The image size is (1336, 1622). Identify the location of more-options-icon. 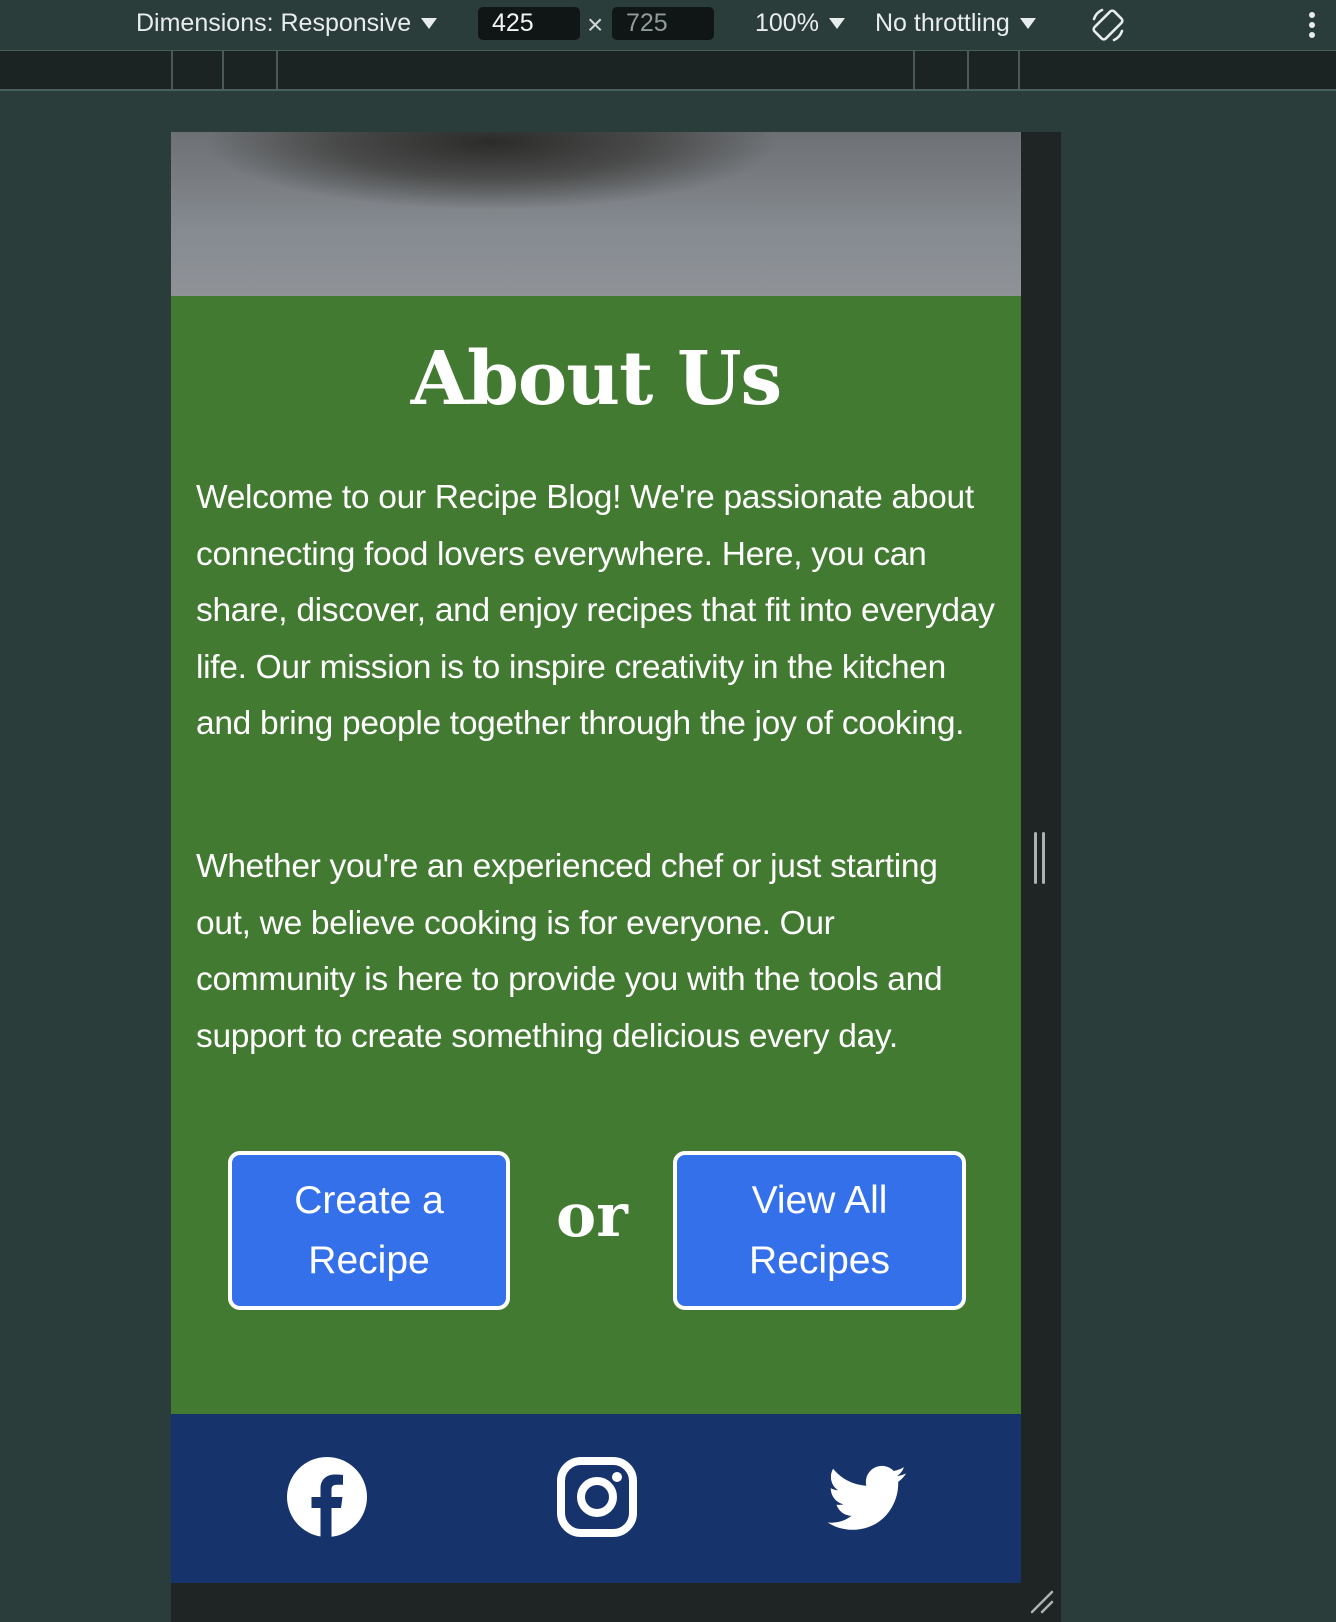
(1312, 25).